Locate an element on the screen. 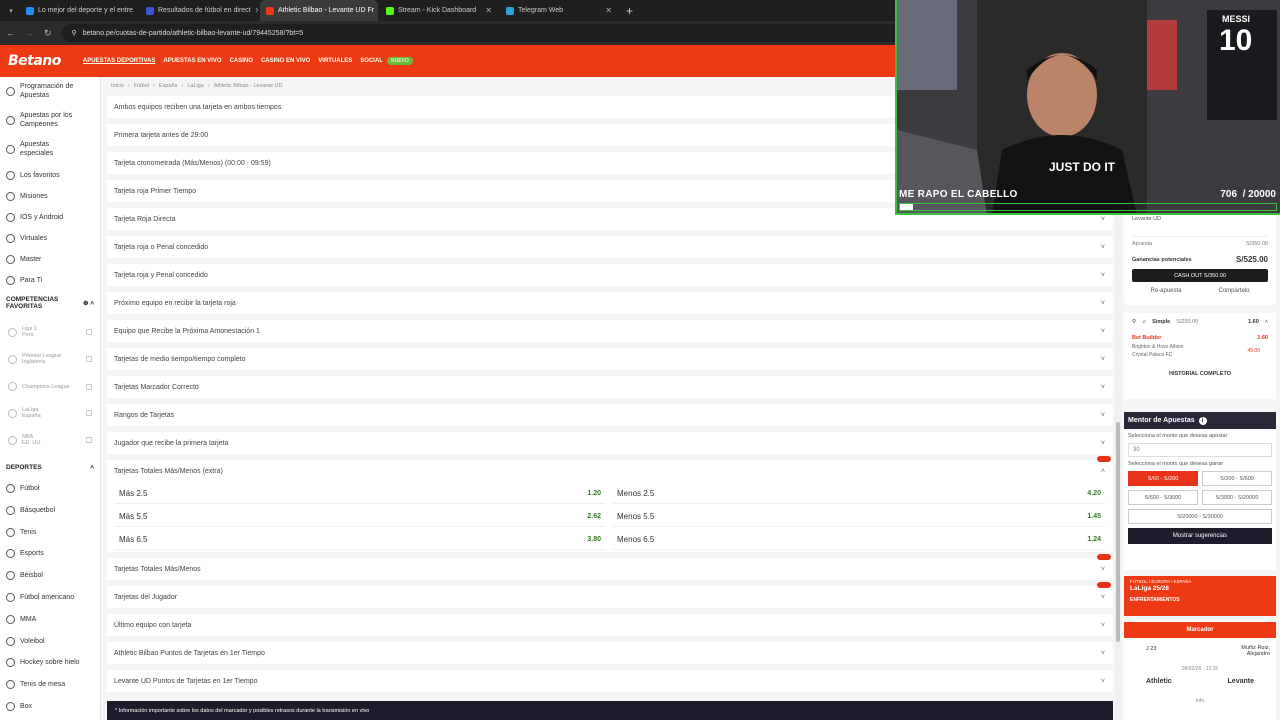  odd-button-under: Menos 6.5 1.24 is located at coordinates (859, 540).